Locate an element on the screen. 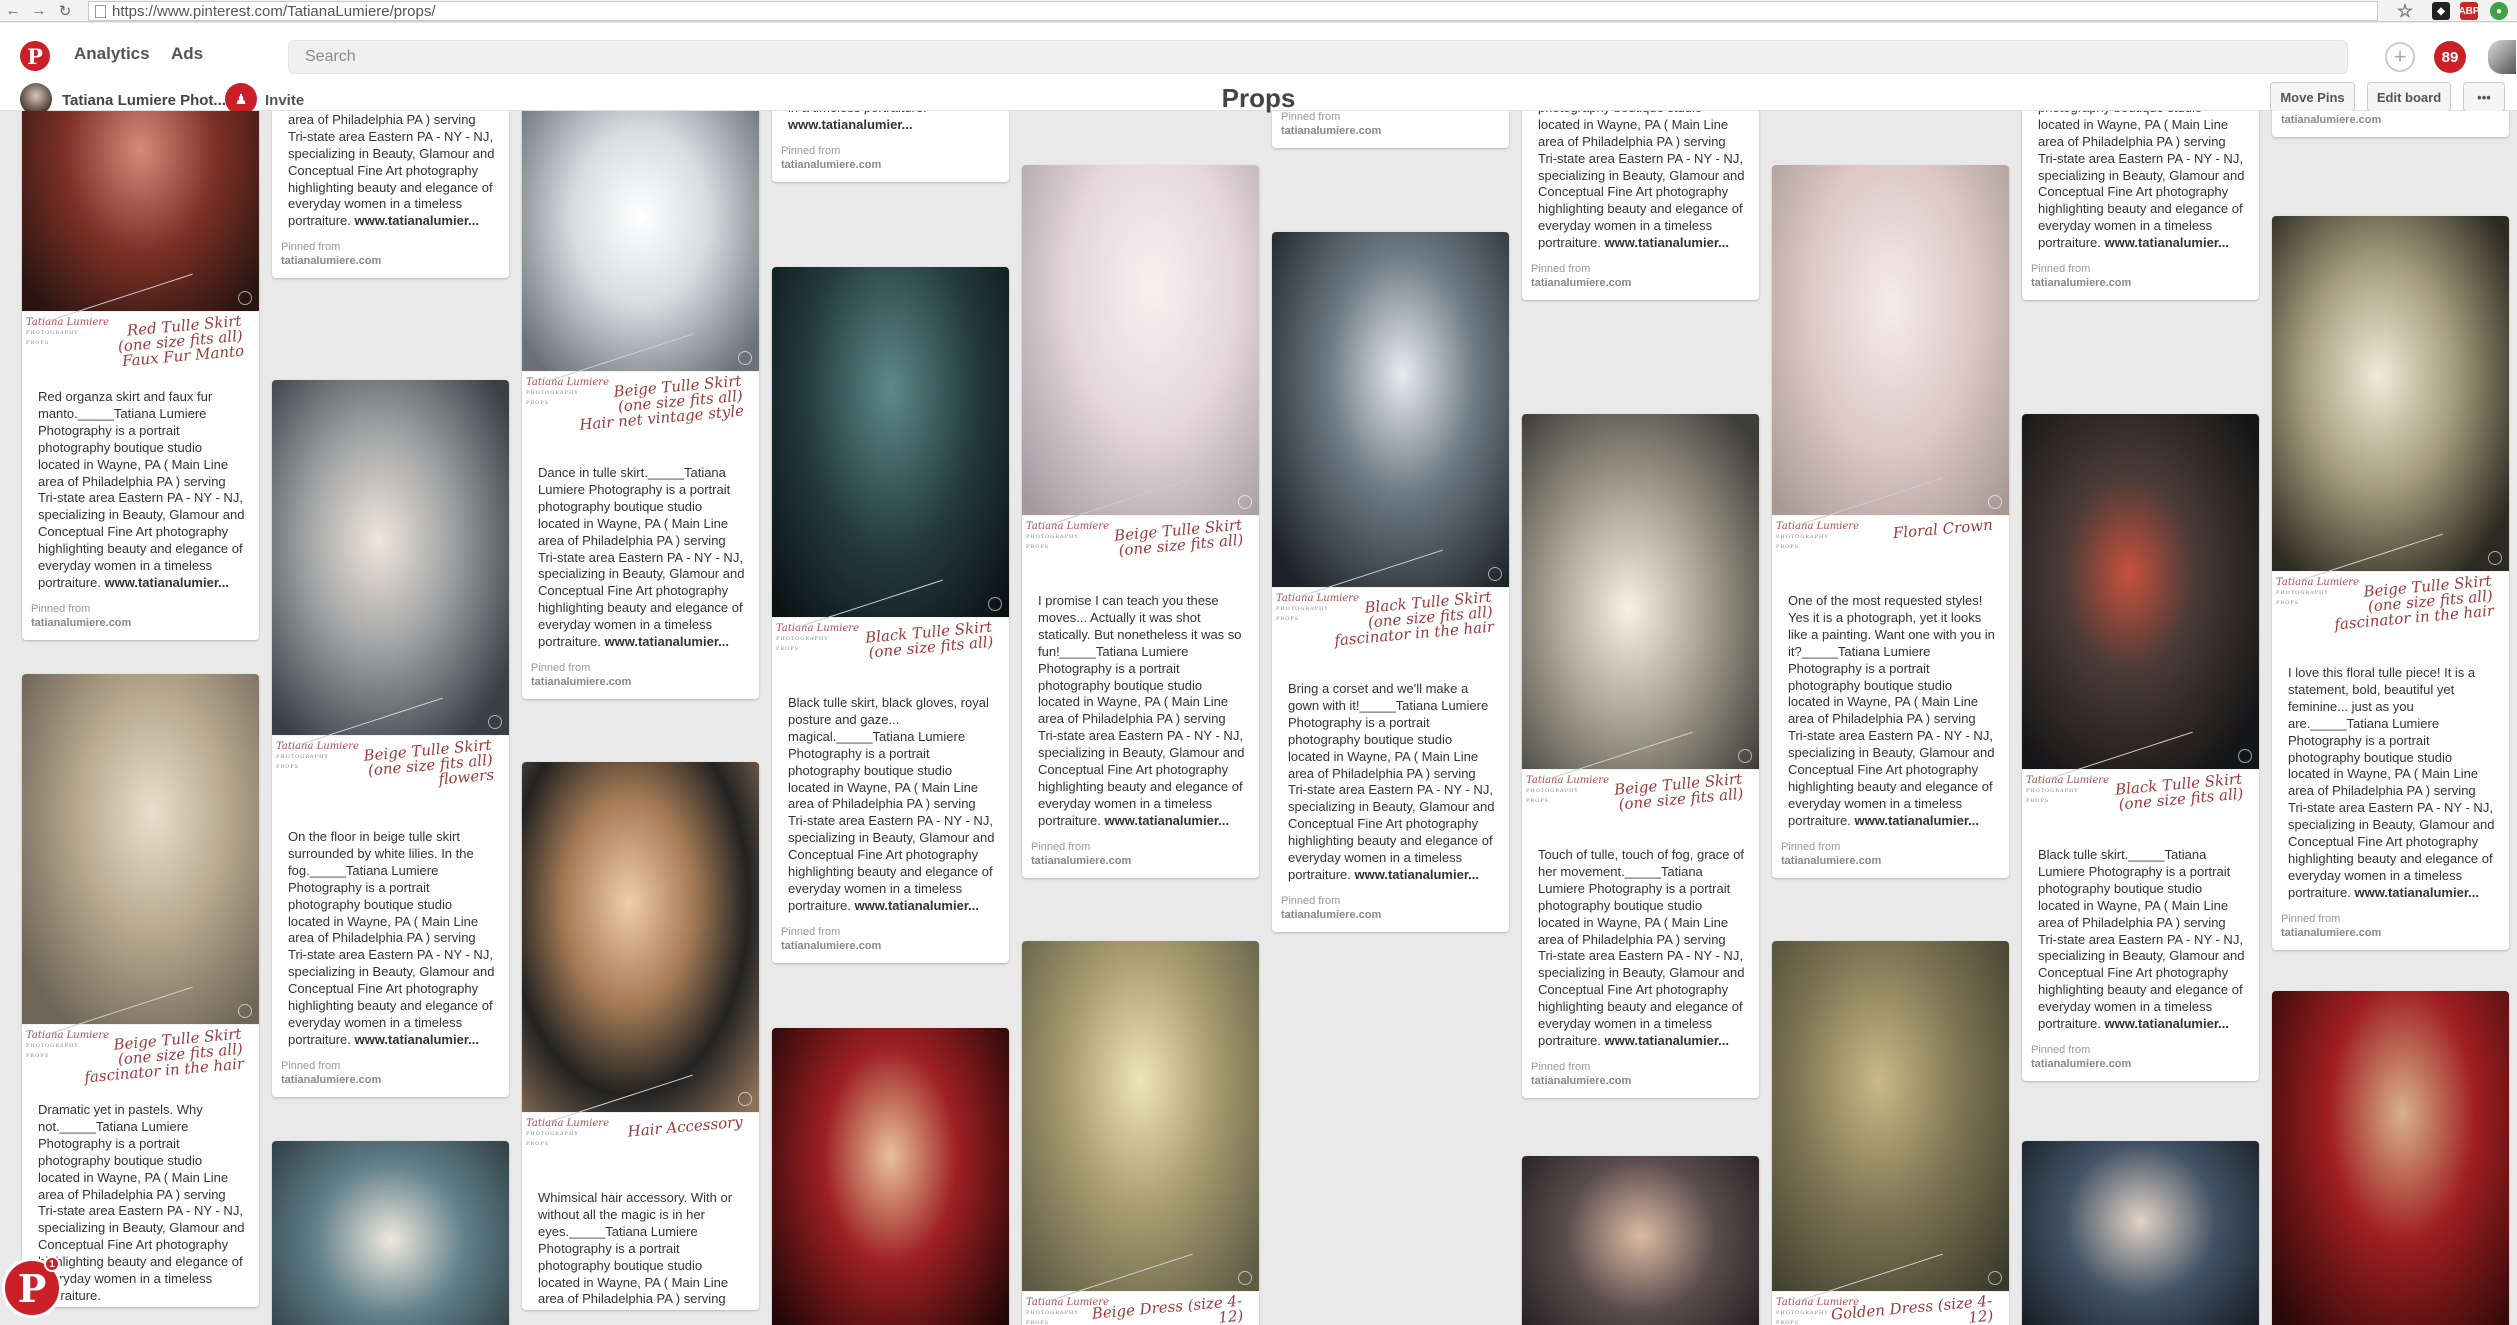  pinned-from-label: Pinned from is located at coordinates (61, 608).